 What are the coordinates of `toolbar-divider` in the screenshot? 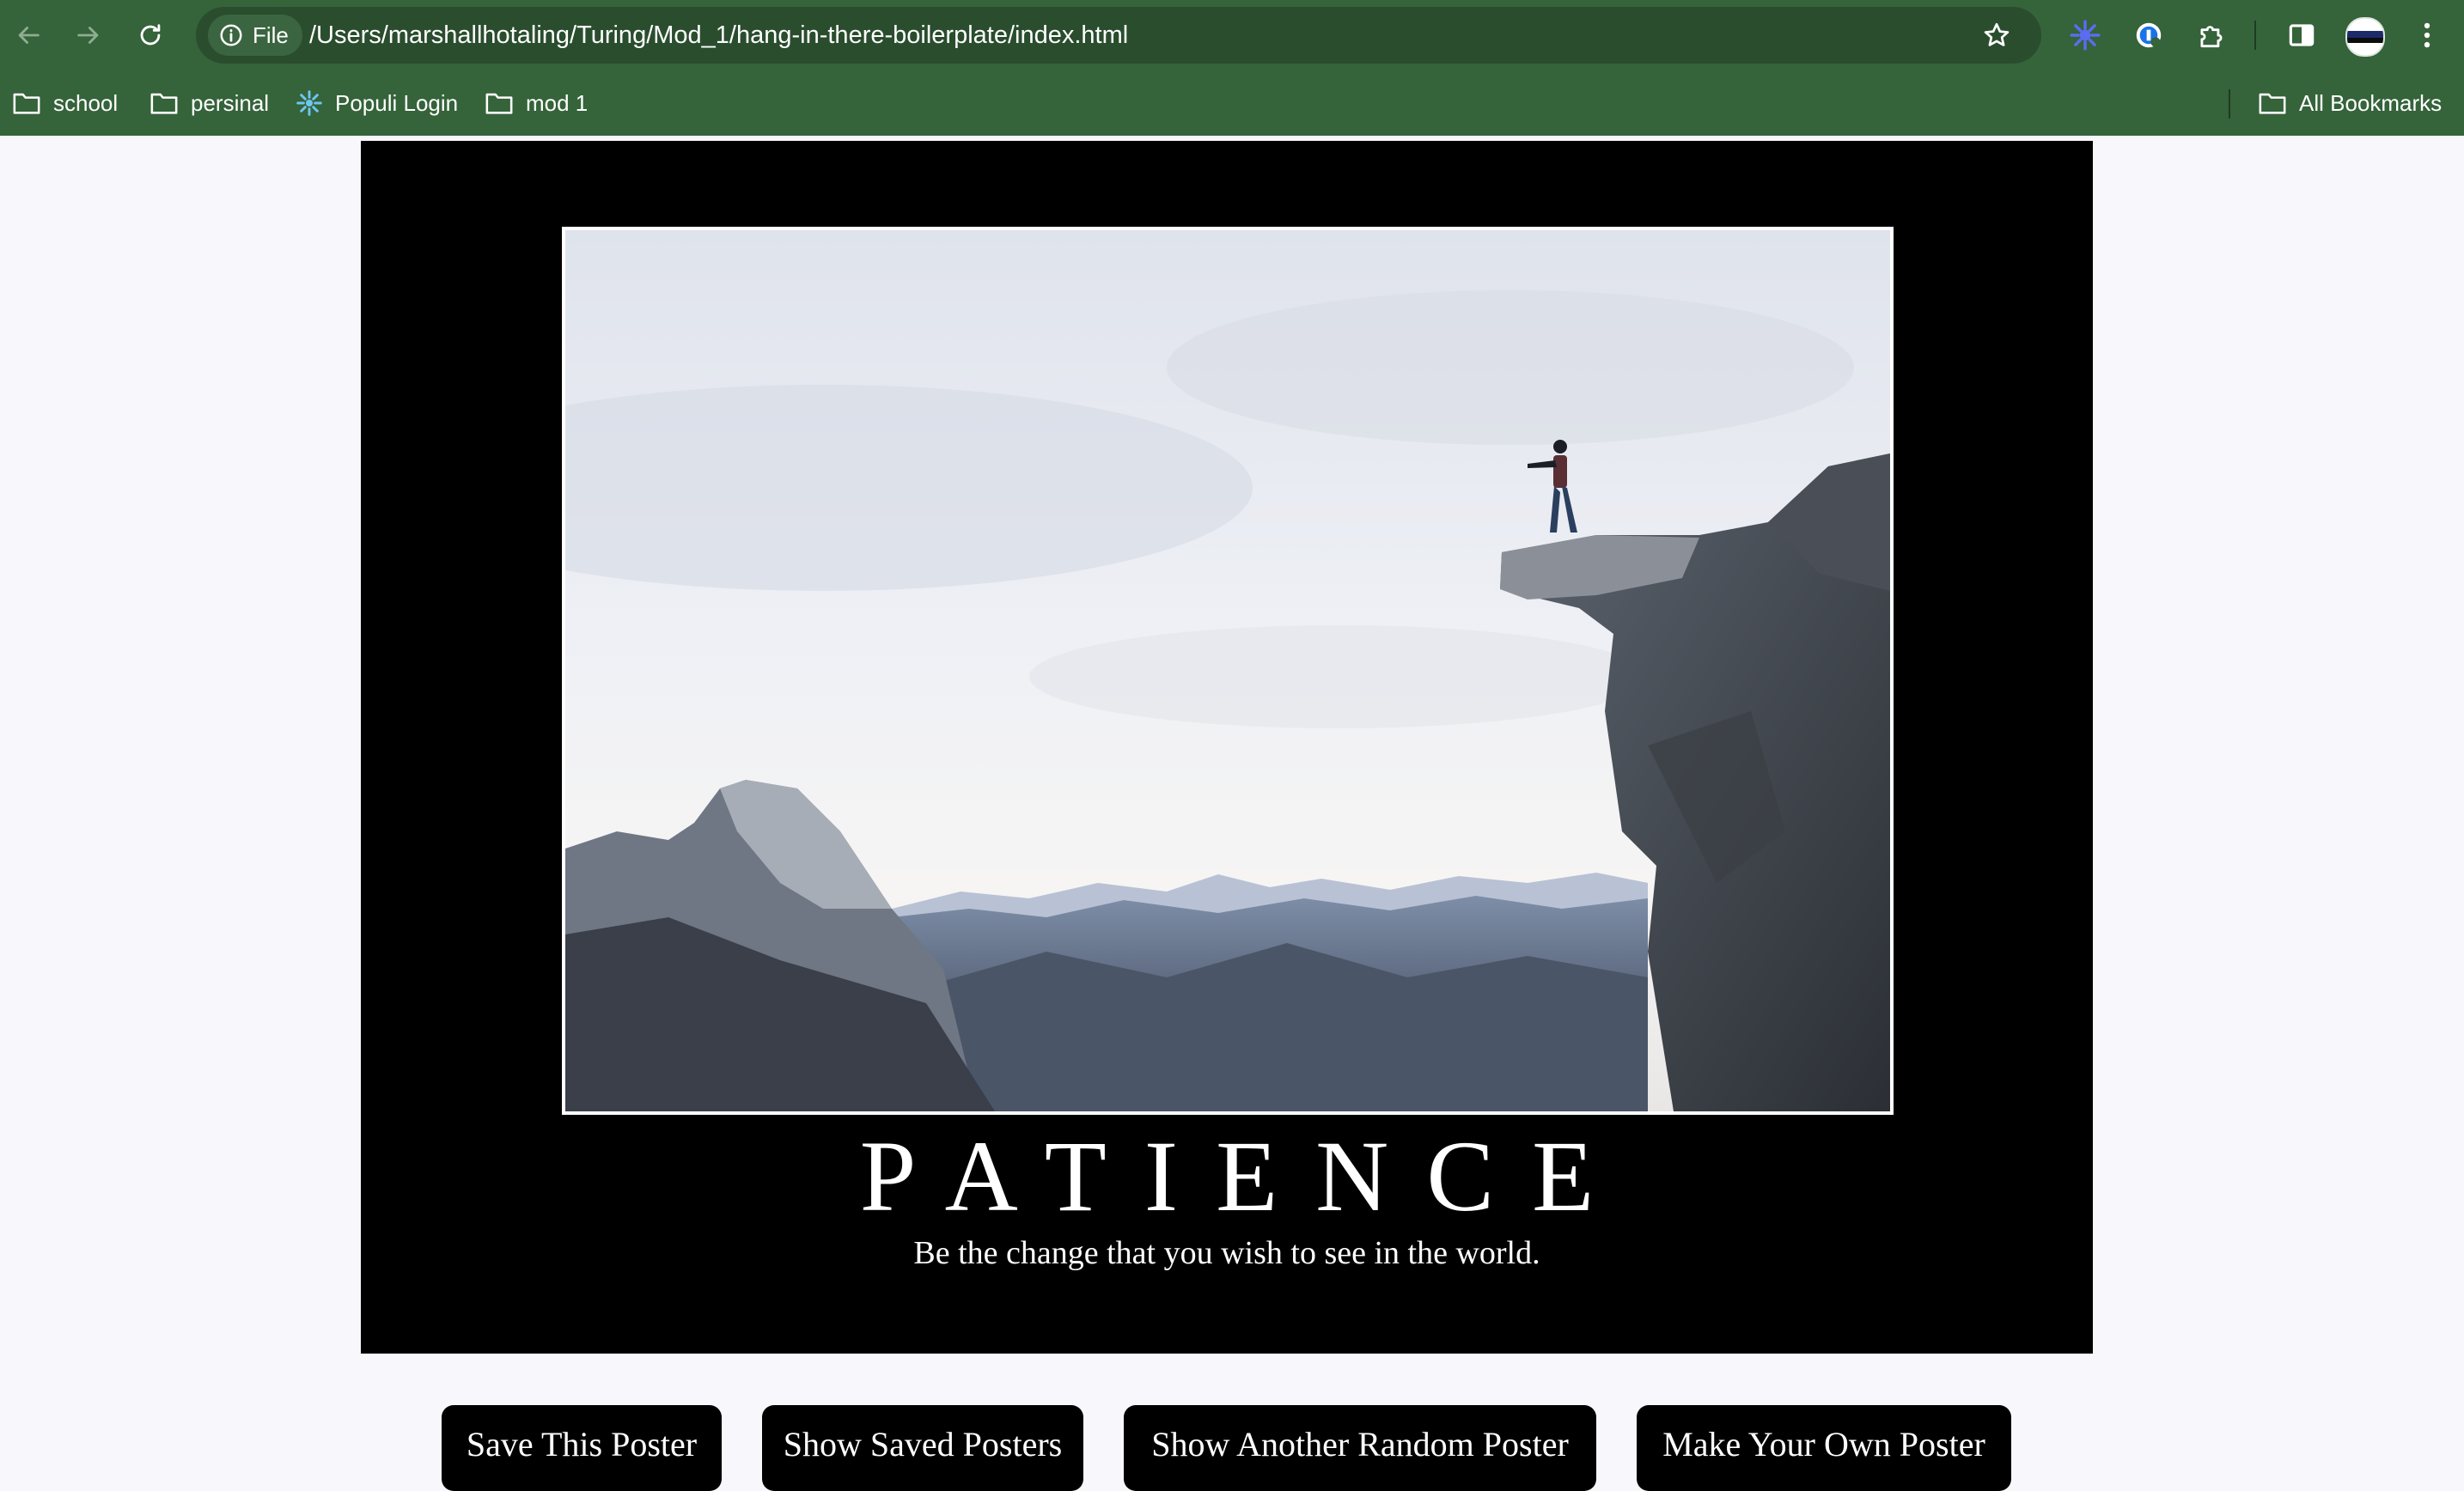 It's located at (2255, 35).